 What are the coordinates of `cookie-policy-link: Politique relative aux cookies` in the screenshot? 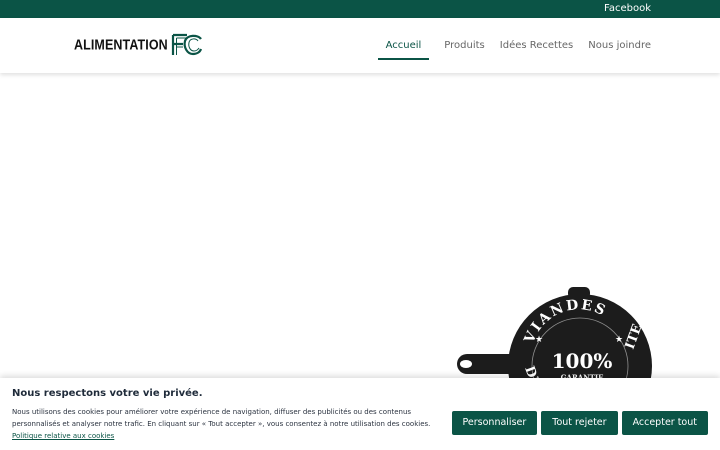 It's located at (63, 436).